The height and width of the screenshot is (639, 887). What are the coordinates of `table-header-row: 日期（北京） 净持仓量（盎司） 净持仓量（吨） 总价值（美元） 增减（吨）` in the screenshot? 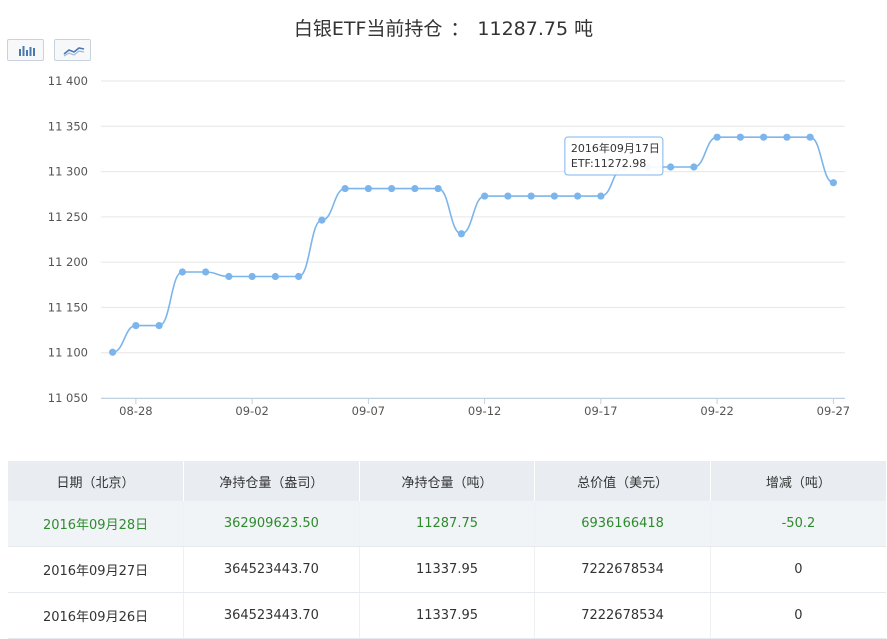 It's located at (447, 481).